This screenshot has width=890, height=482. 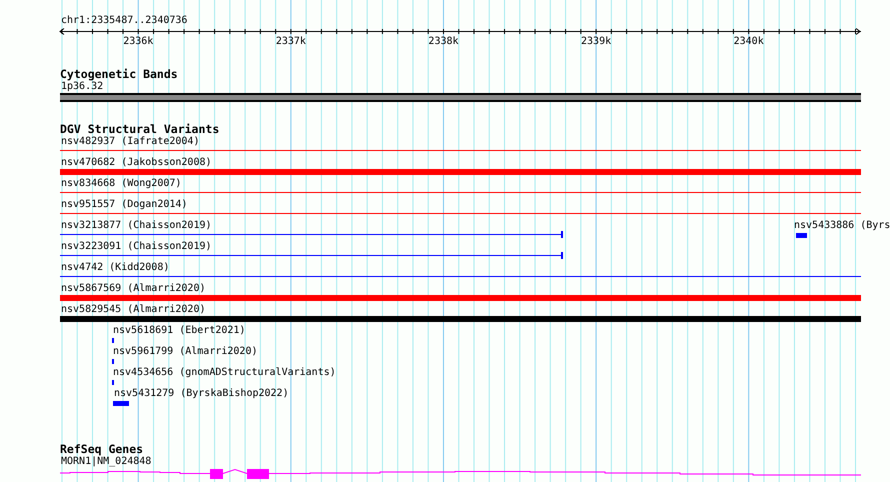 What do you see at coordinates (121, 184) in the screenshot?
I see `feature-label: nsv834668 (Wong2007)` at bounding box center [121, 184].